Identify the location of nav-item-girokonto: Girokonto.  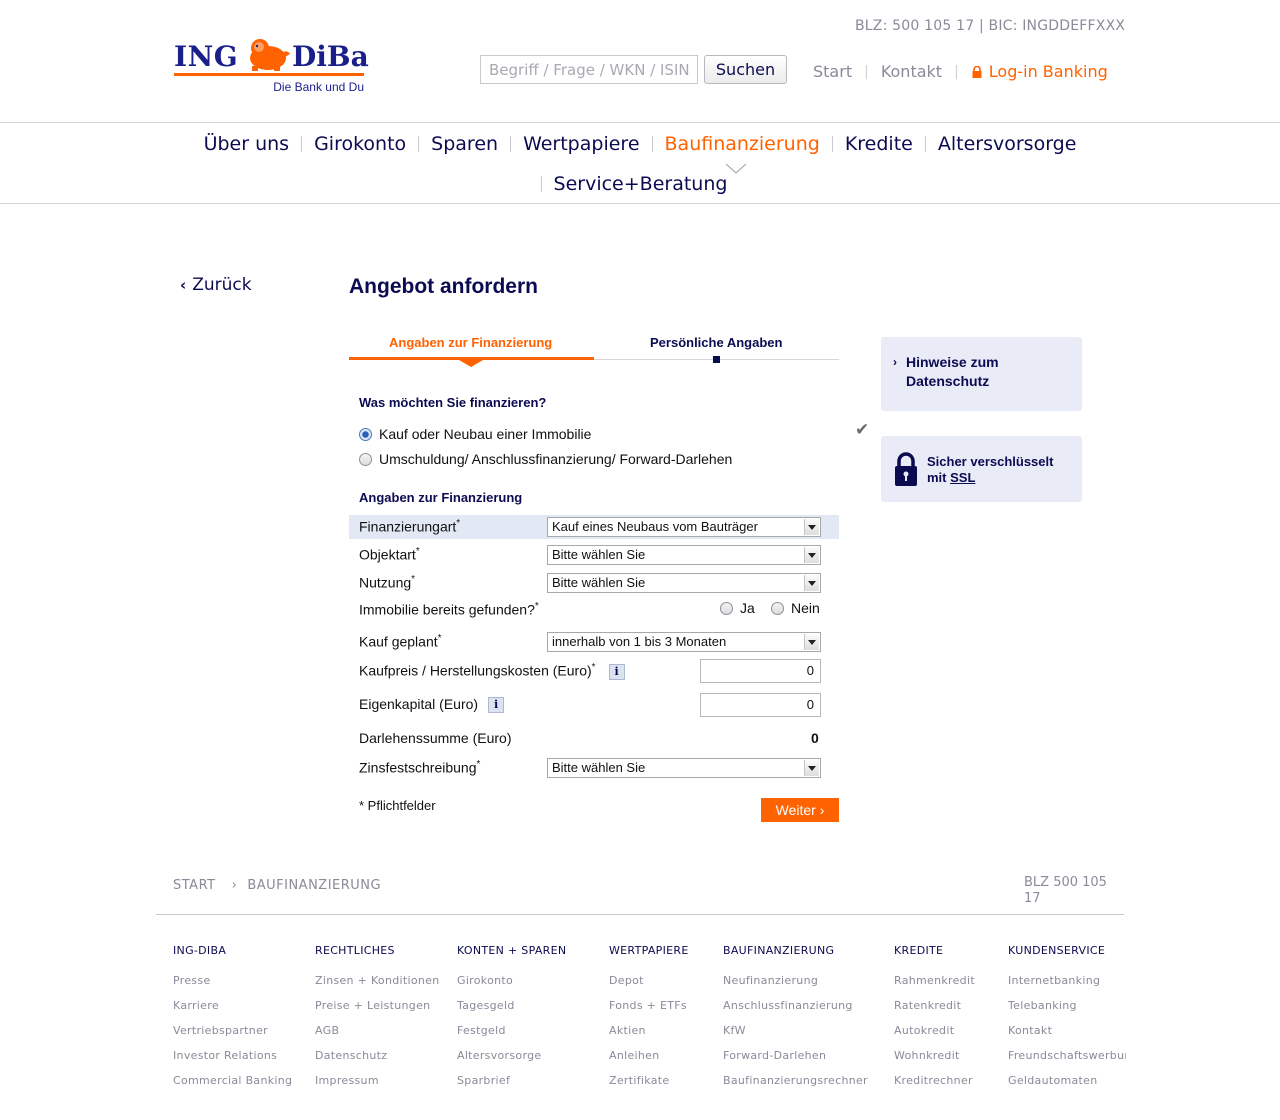
(360, 144).